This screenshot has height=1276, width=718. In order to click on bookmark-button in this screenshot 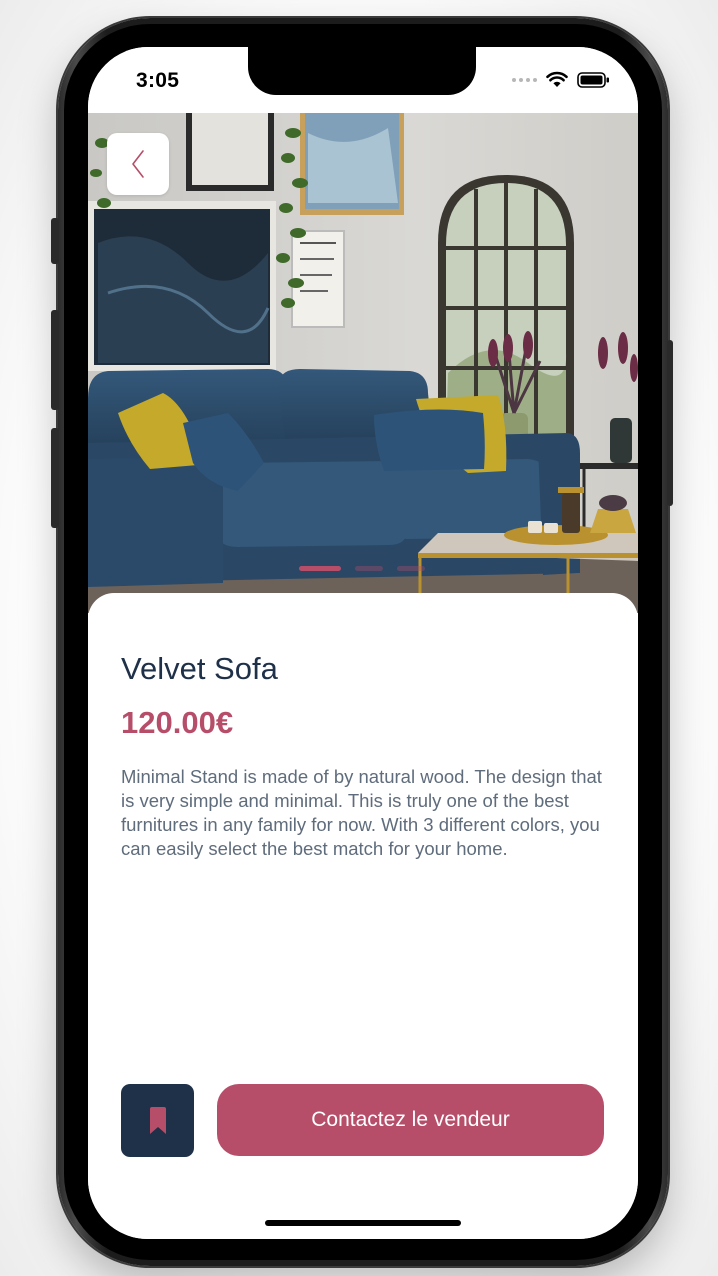, I will do `click(157, 1120)`.